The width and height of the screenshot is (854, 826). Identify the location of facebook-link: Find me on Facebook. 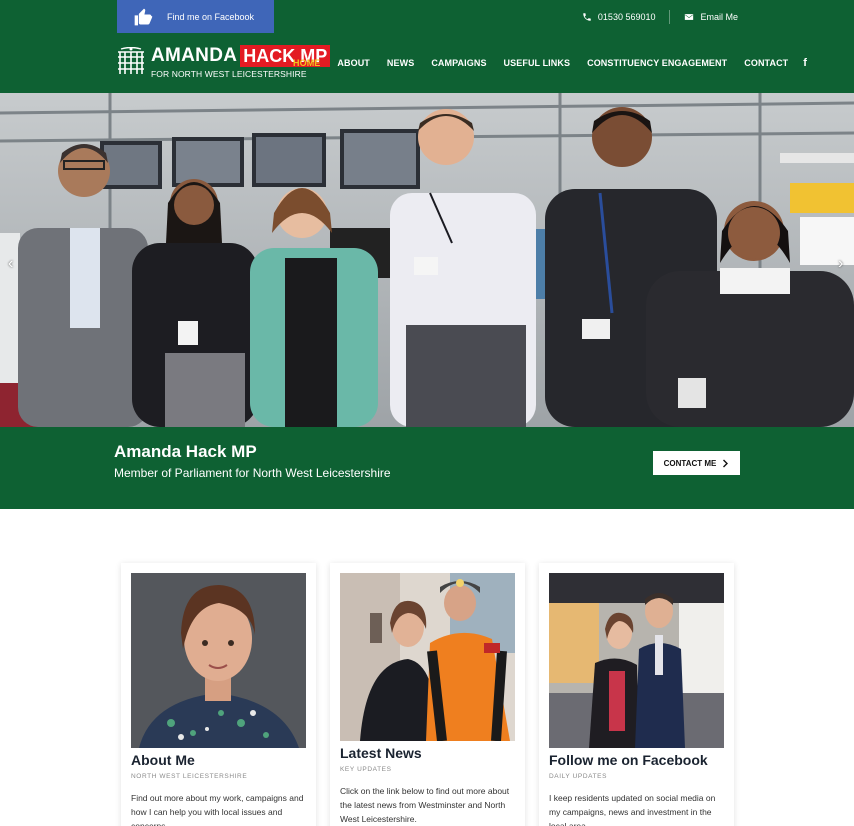
(195, 16).